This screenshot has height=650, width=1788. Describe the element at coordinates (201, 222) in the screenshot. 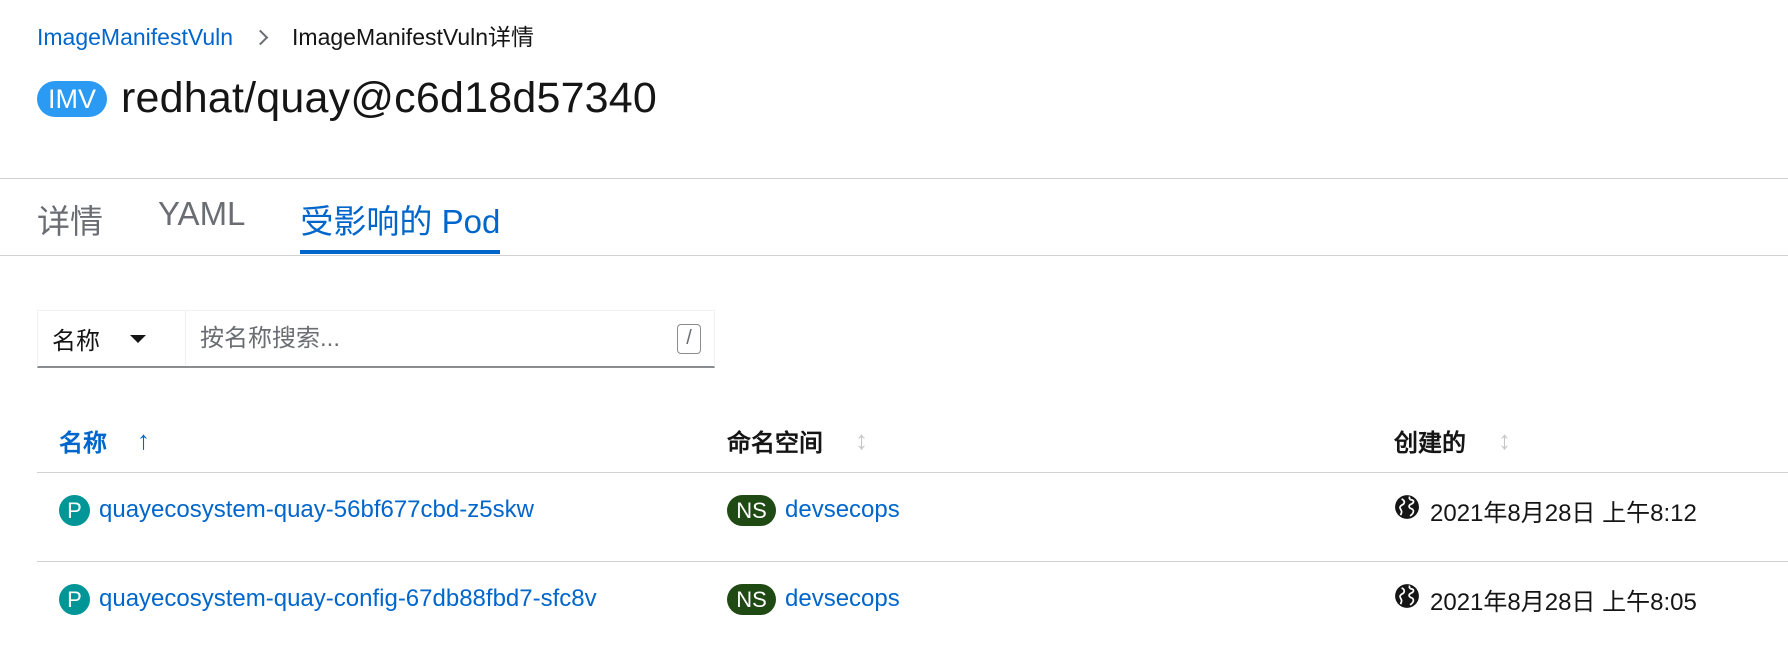

I see `tab-yaml: YAML` at that location.